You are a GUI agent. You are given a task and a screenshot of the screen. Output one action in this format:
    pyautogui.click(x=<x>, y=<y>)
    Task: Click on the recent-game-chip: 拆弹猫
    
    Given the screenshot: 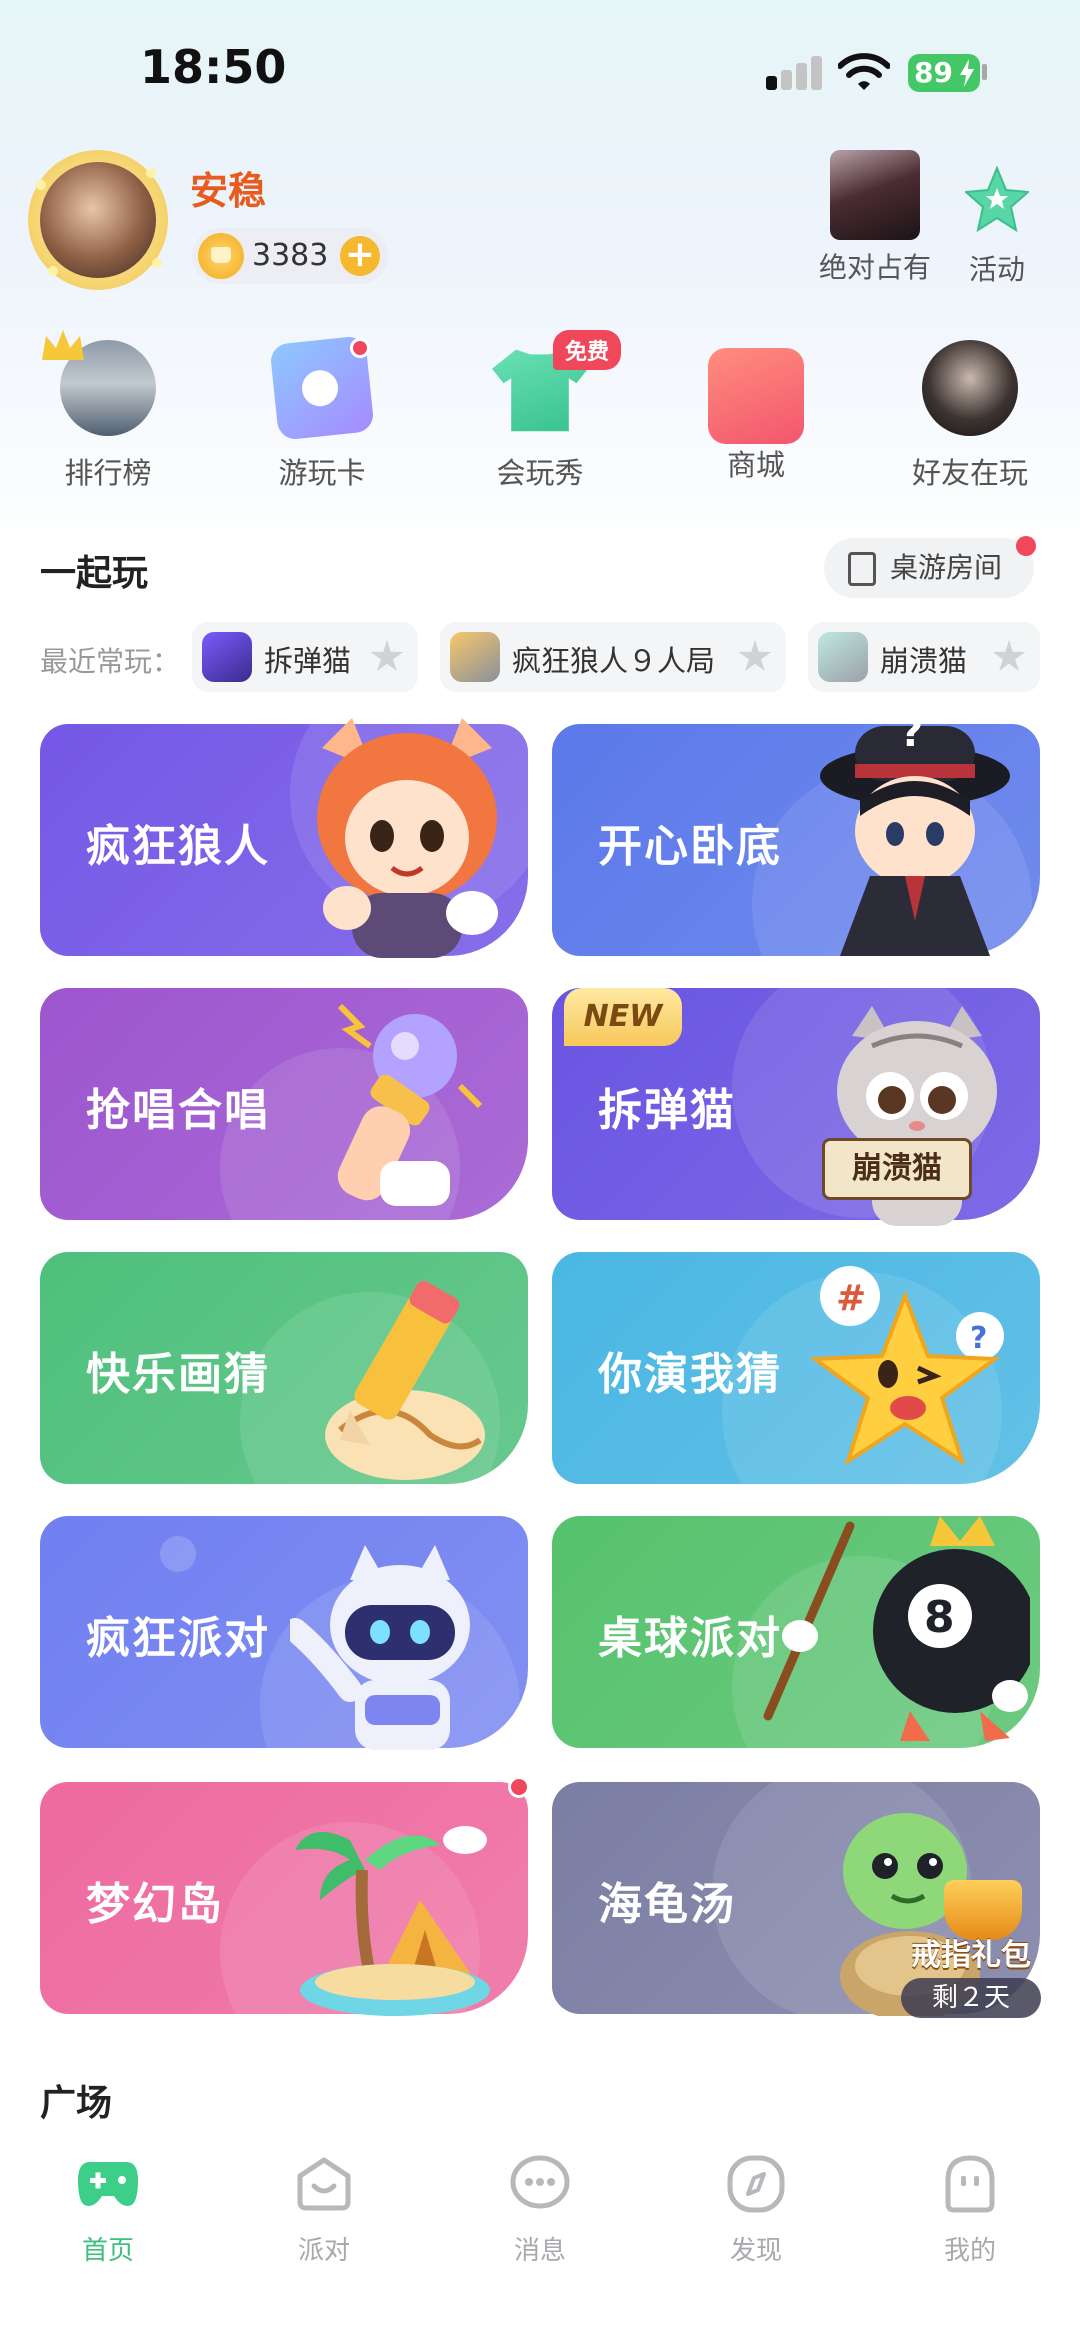 What is the action you would take?
    pyautogui.click(x=305, y=657)
    